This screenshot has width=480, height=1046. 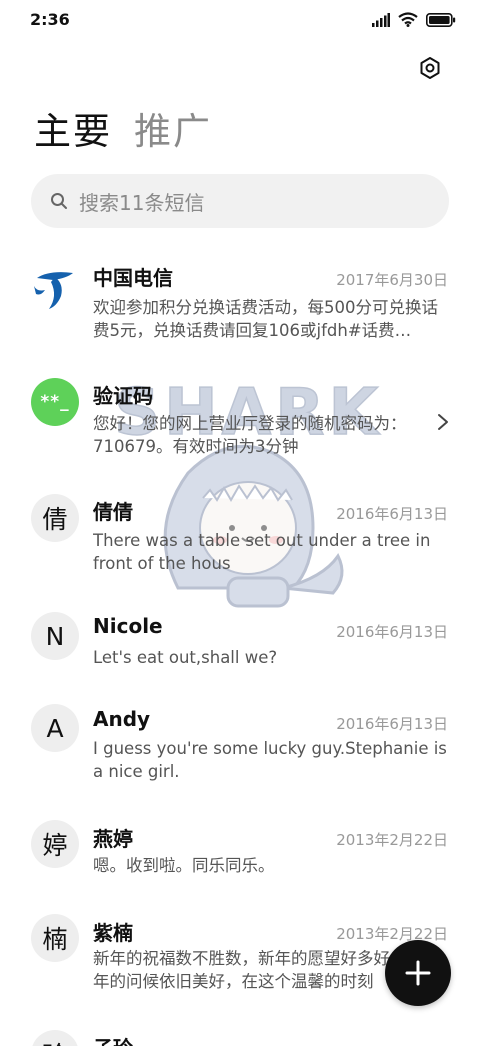 What do you see at coordinates (113, 1039) in the screenshot?
I see `contact-name: 子玲` at bounding box center [113, 1039].